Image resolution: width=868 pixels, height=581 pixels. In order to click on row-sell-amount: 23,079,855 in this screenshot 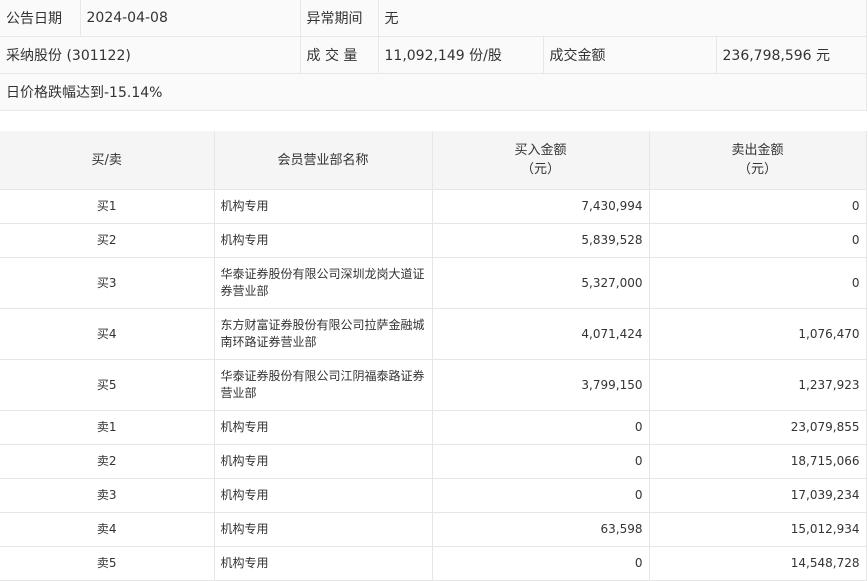, I will do `click(758, 427)`.